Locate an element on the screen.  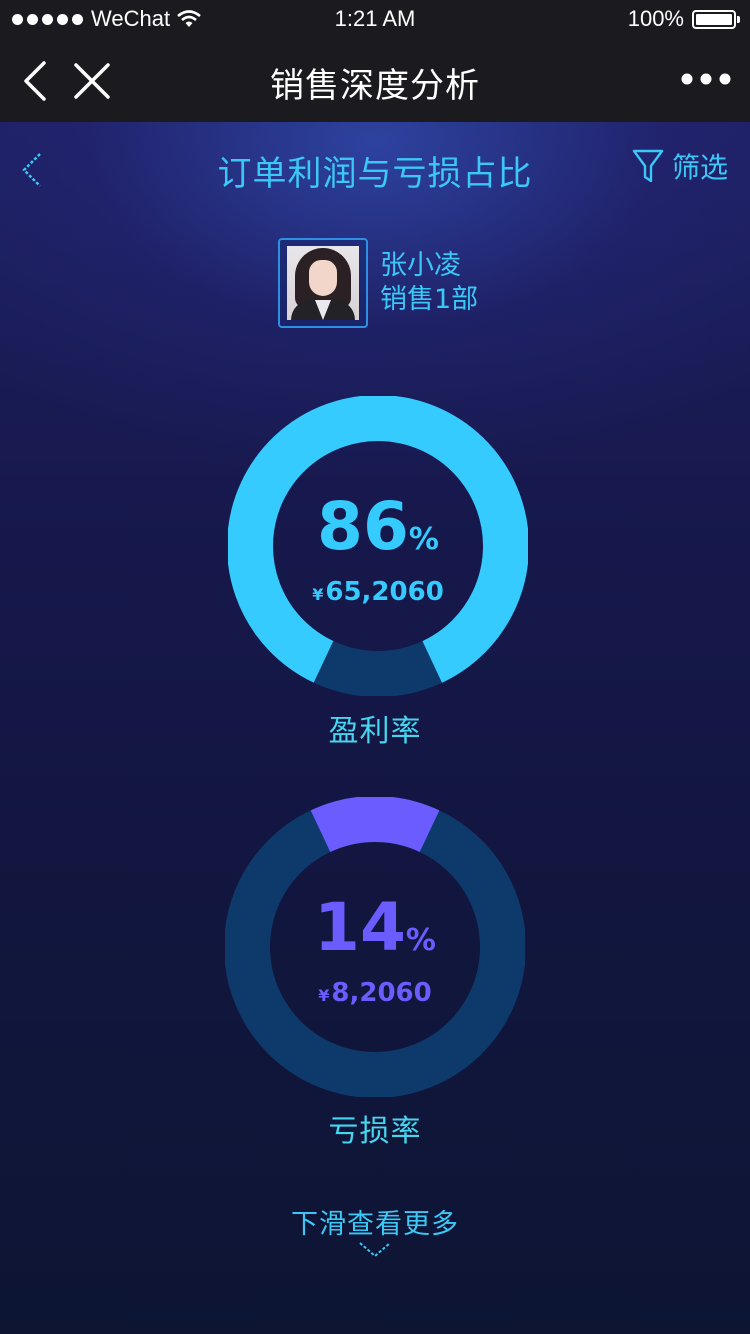
profit-amount: ¥65,2060 is located at coordinates (378, 592).